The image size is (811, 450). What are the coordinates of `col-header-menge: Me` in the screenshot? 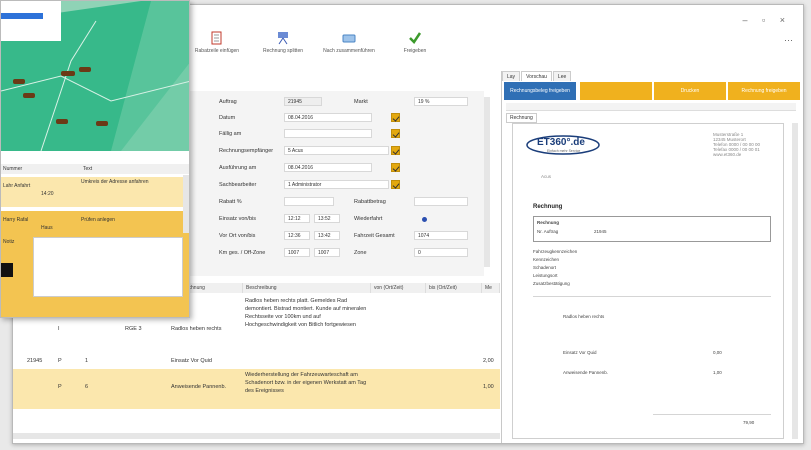 It's located at (491, 288).